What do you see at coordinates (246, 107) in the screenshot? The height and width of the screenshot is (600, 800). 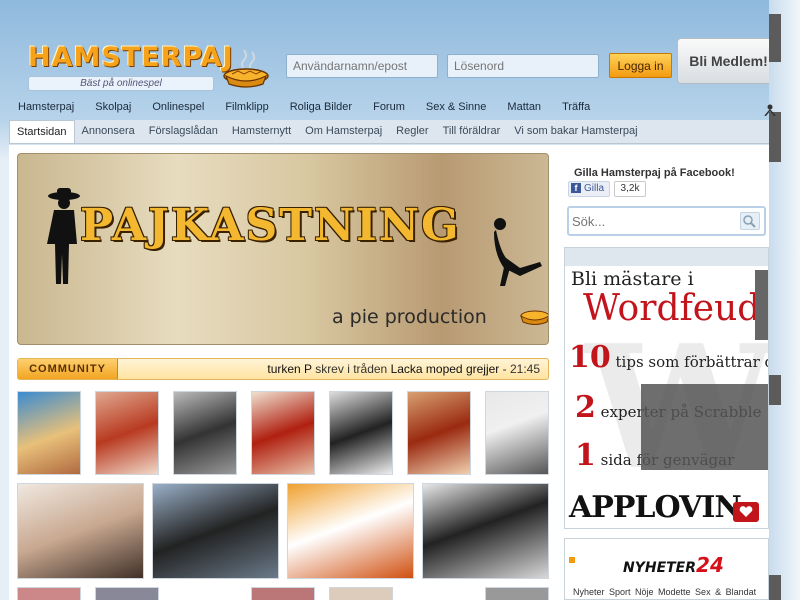 I see `nav-item-filmklipp: Filmklipp` at bounding box center [246, 107].